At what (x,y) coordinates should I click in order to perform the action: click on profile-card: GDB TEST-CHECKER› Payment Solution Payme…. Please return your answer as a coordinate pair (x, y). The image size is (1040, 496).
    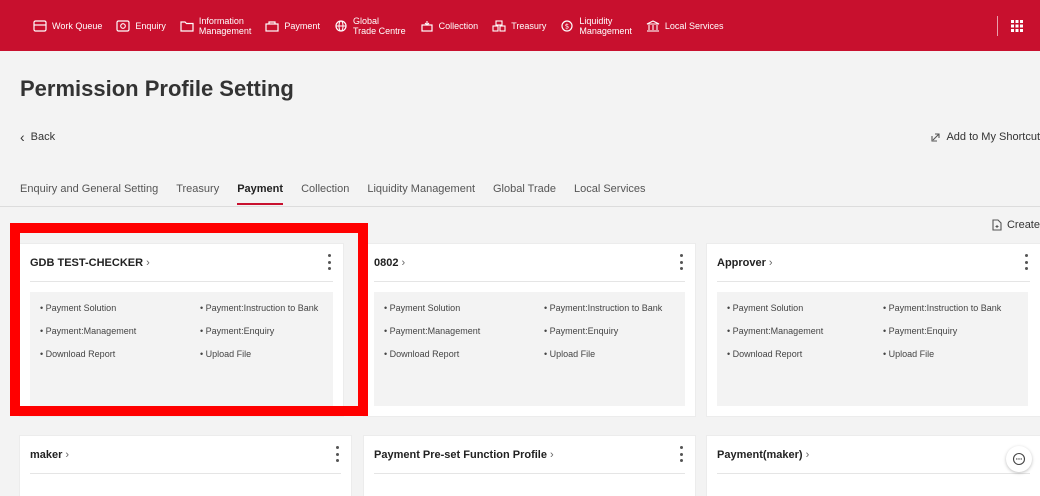
    Looking at the image, I should click on (181, 330).